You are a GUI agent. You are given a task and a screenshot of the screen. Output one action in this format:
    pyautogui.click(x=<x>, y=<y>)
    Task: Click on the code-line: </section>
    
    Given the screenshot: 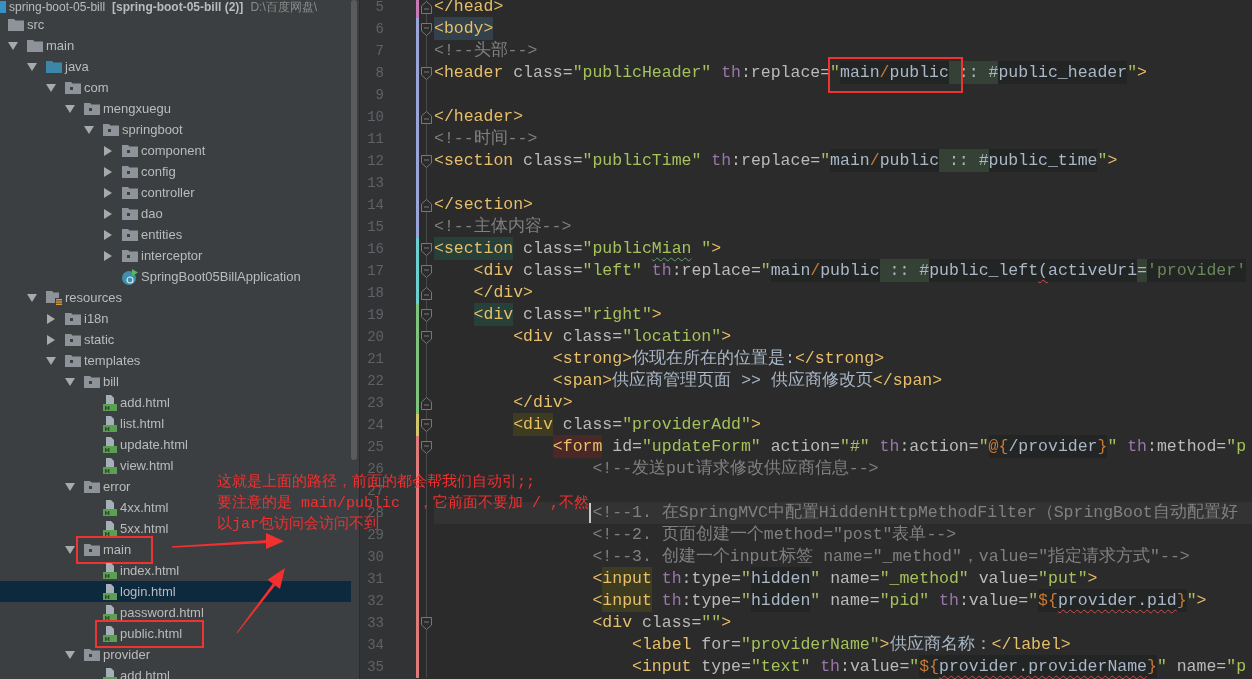 What is the action you would take?
    pyautogui.click(x=484, y=205)
    